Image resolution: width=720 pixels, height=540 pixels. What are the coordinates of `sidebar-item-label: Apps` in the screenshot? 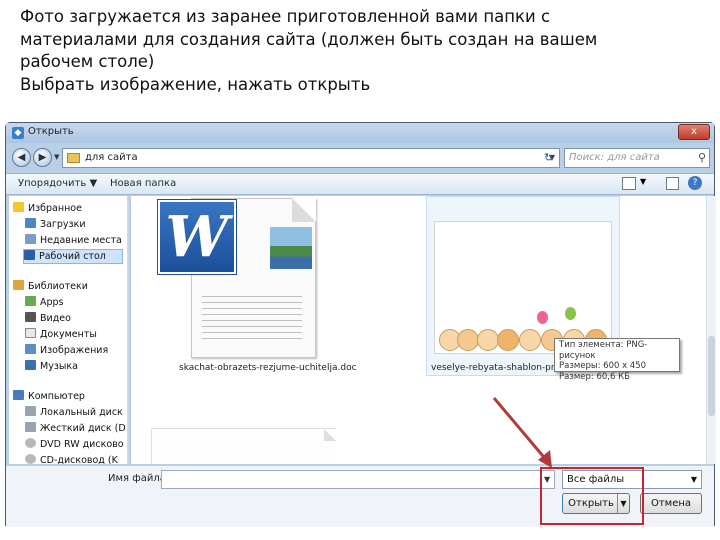 It's located at (52, 302).